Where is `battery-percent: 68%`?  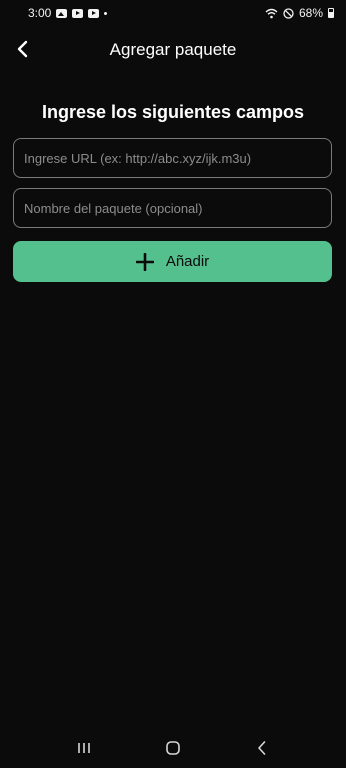
battery-percent: 68% is located at coordinates (310, 13).